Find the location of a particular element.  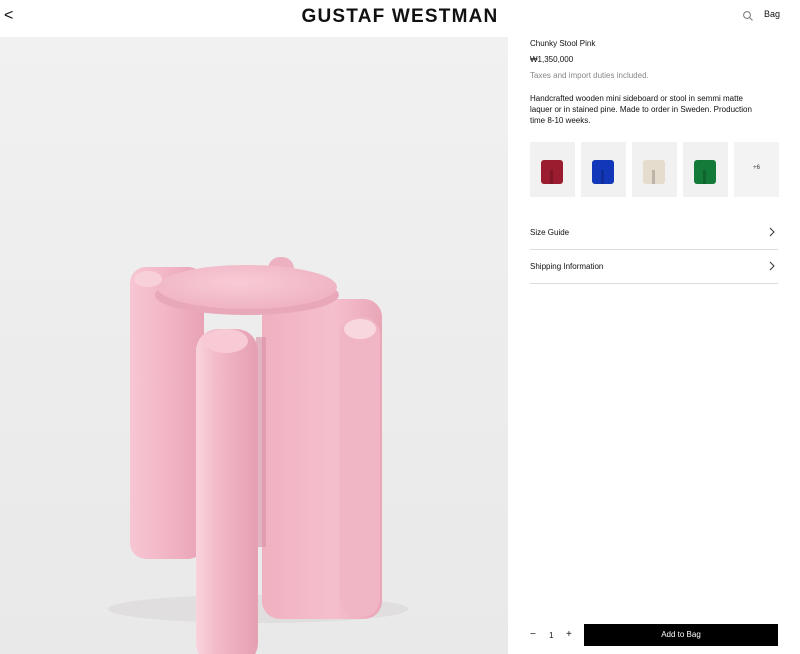

search-icon is located at coordinates (748, 16).